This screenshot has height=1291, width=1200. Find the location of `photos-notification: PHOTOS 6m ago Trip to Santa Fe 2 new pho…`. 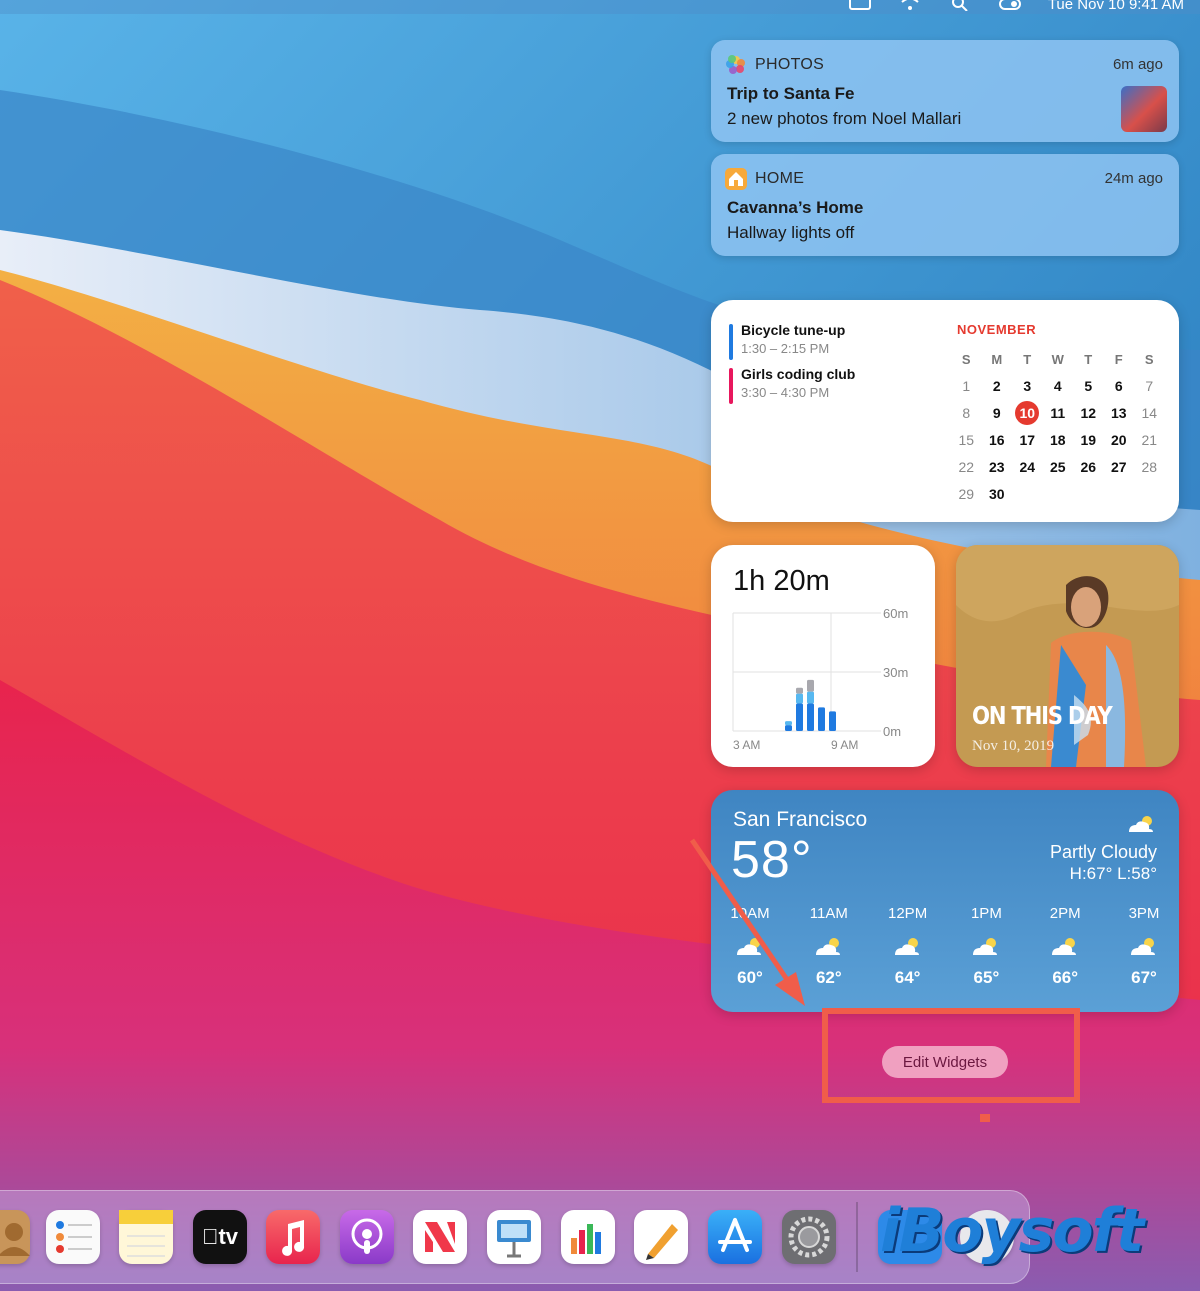

photos-notification: PHOTOS 6m ago Trip to Santa Fe 2 new pho… is located at coordinates (945, 91).